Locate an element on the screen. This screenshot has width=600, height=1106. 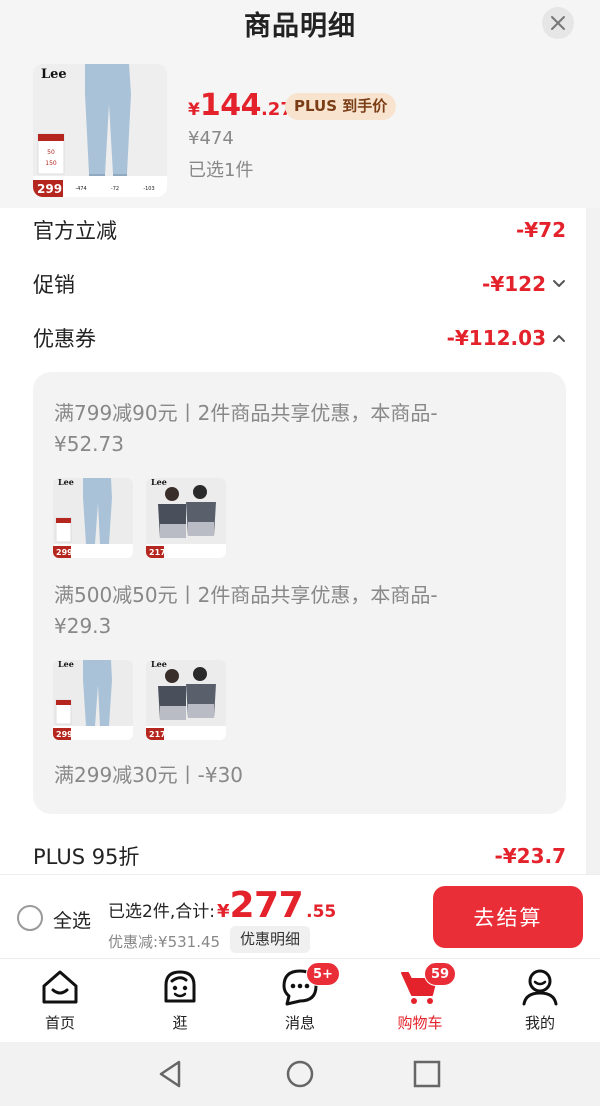
promo-value: -¥122 is located at coordinates (514, 284).